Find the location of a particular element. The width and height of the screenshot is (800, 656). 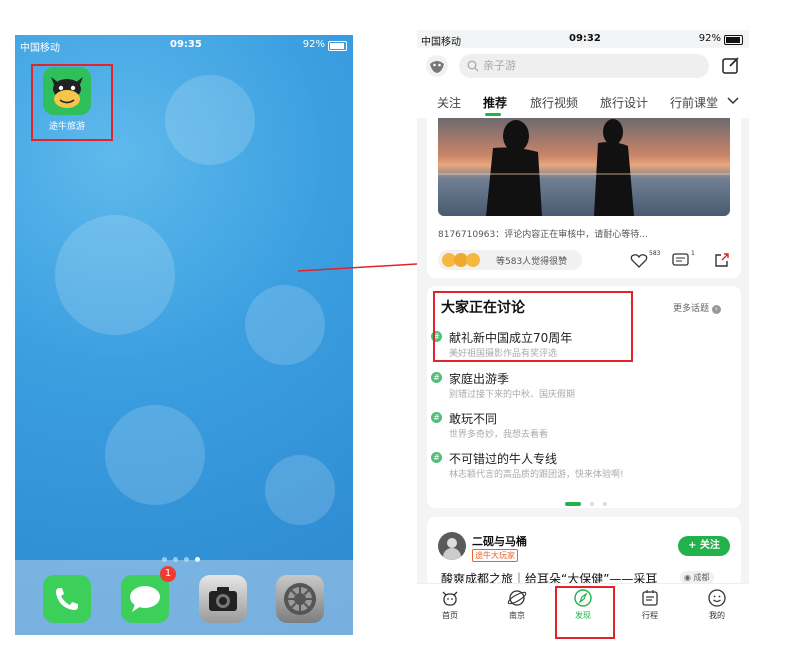

nav-nanjing: 南京 is located at coordinates (517, 604).